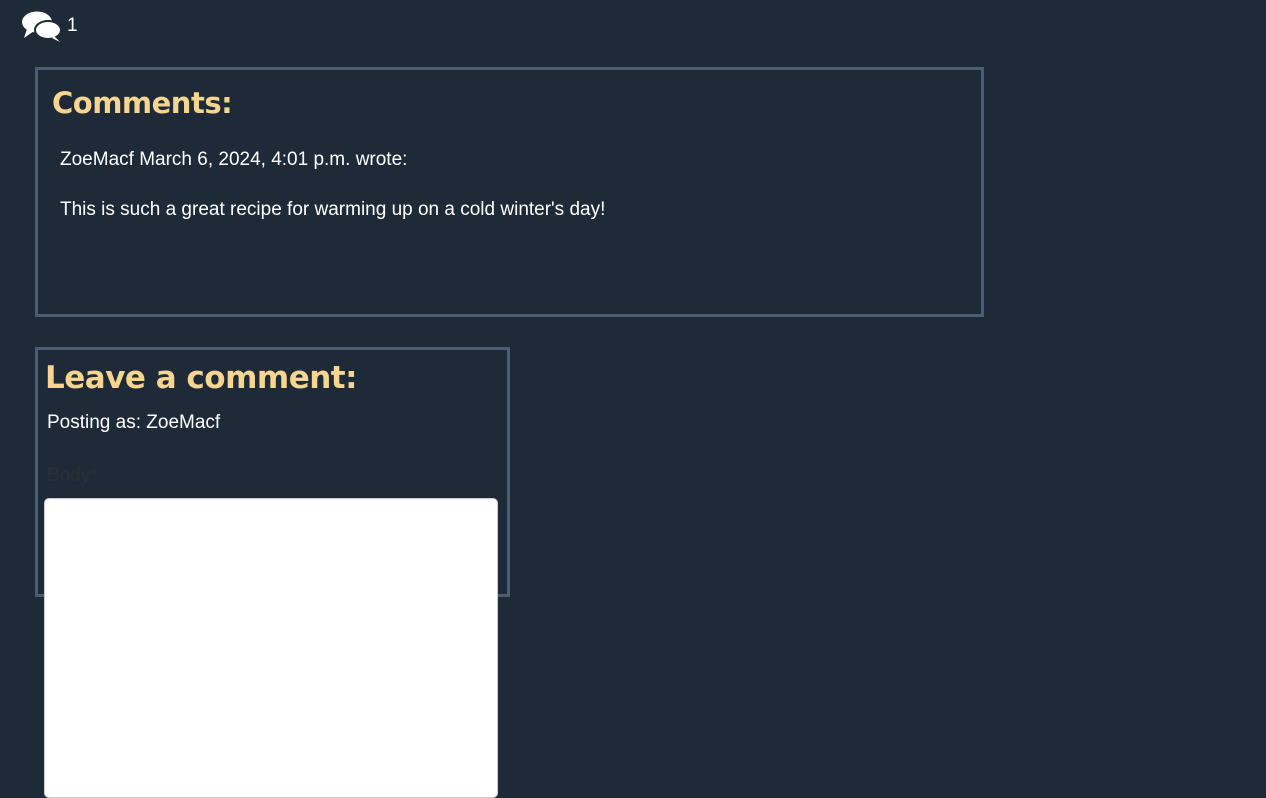  I want to click on comment-body-input, so click(271, 648).